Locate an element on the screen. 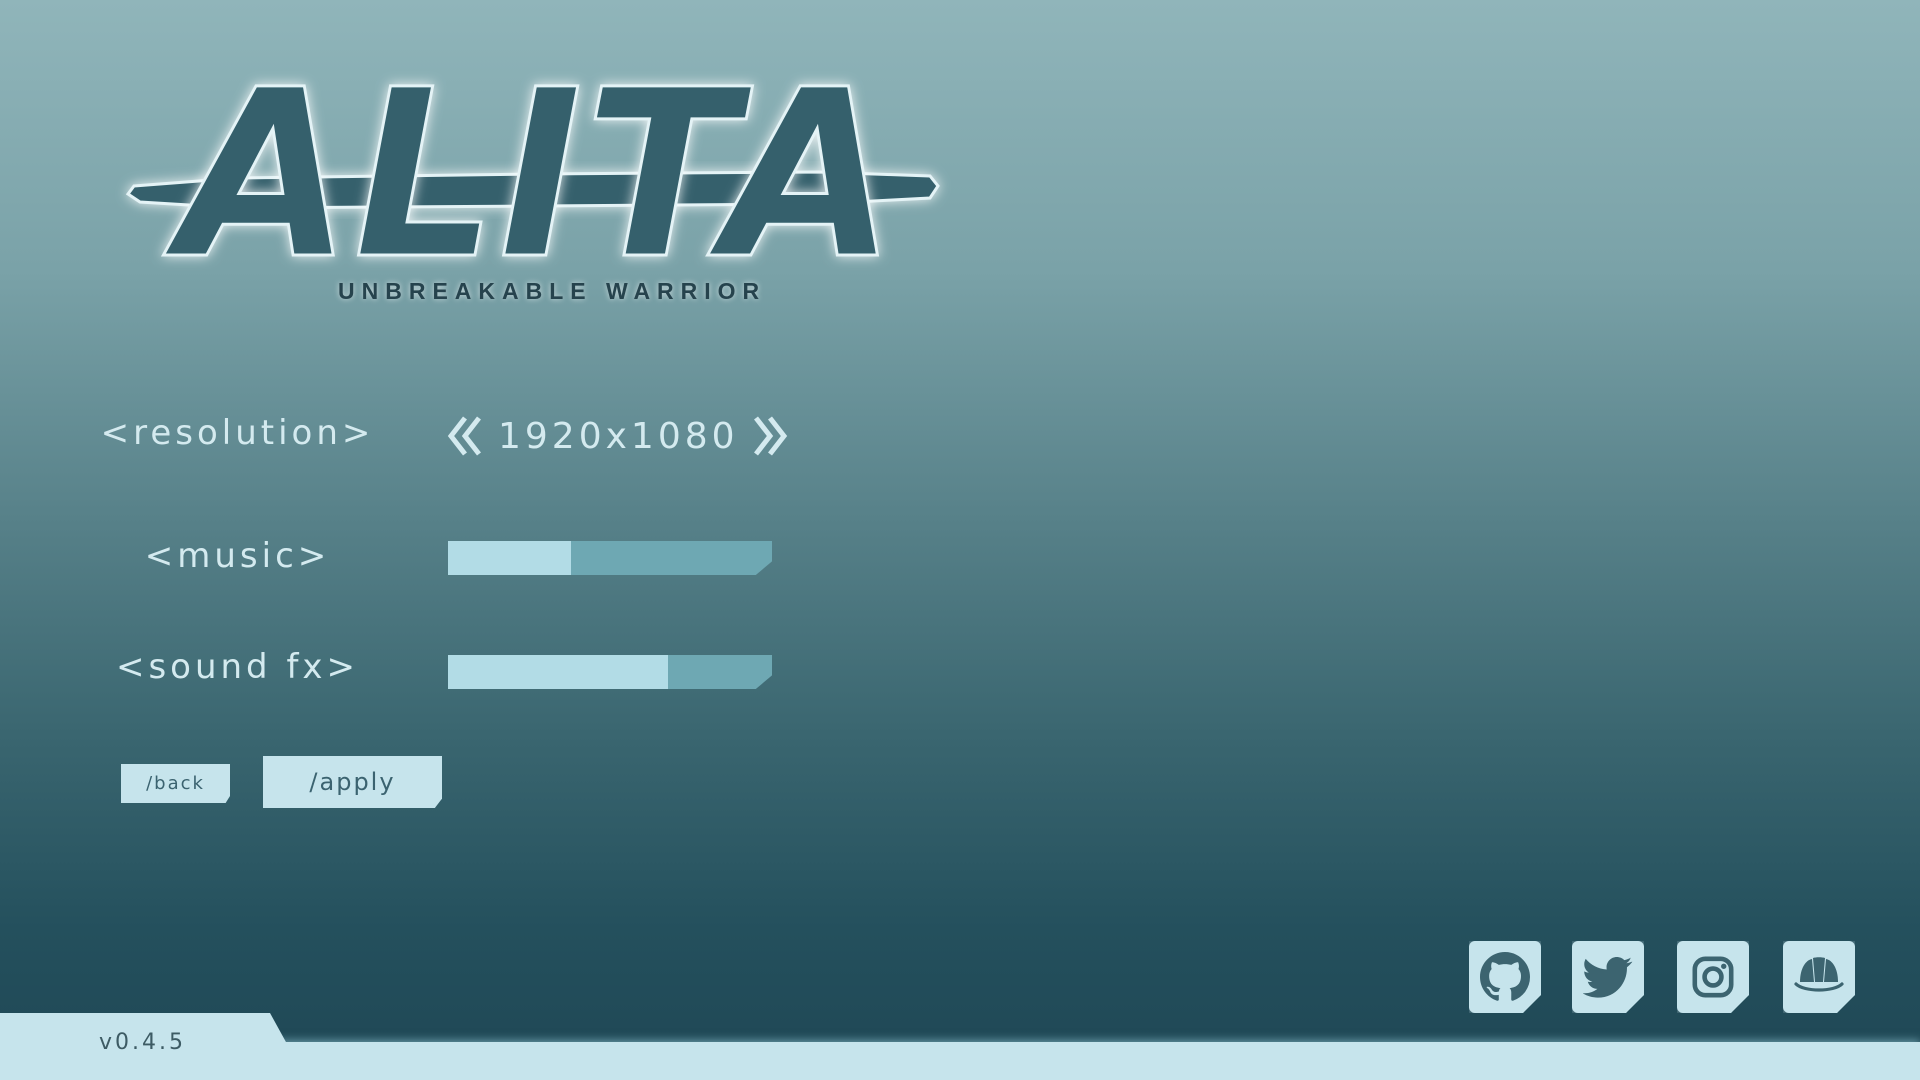  logo-subtitle: UNBREAKABLE WARRIOR is located at coordinates (552, 291).